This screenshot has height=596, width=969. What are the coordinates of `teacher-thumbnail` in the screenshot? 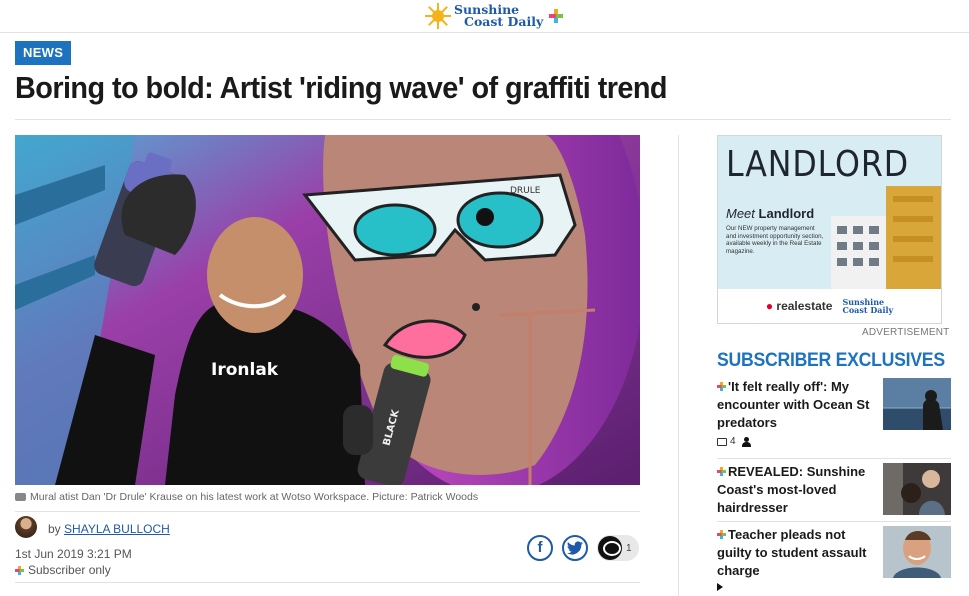 It's located at (917, 552).